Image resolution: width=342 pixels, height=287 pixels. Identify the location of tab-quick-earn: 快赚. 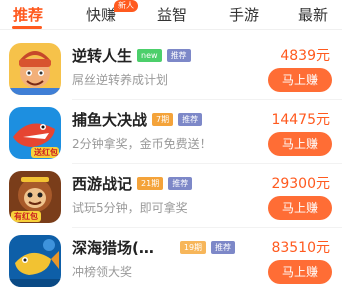
(101, 14).